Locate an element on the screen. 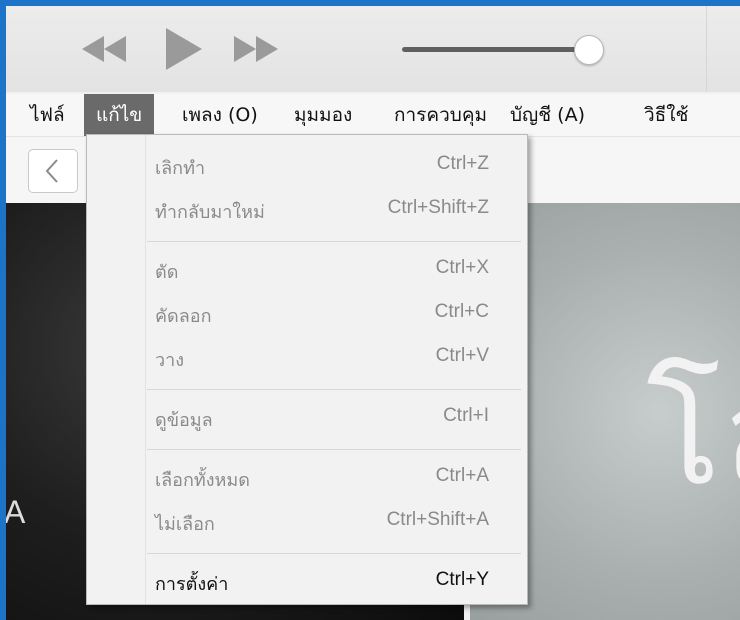  play-icon is located at coordinates (183, 49).